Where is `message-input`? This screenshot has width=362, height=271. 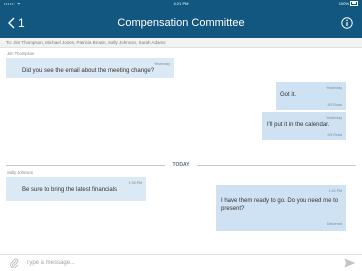 message-input is located at coordinates (176, 263).